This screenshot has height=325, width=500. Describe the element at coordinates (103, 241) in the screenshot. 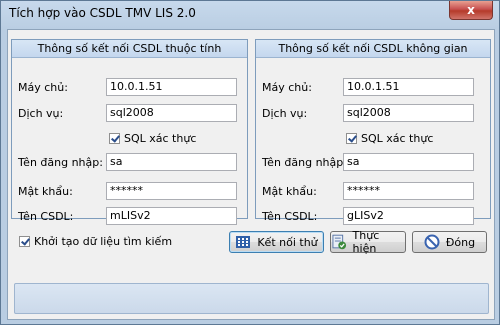

I see `init-search-label: Khởi tạo dữ liệu tìm kiếm` at that location.